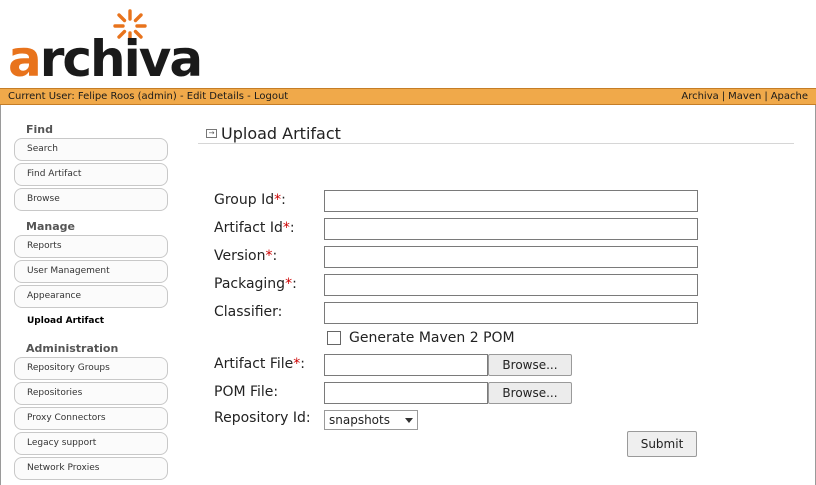  What do you see at coordinates (246, 256) in the screenshot?
I see `version-label: Version*:` at bounding box center [246, 256].